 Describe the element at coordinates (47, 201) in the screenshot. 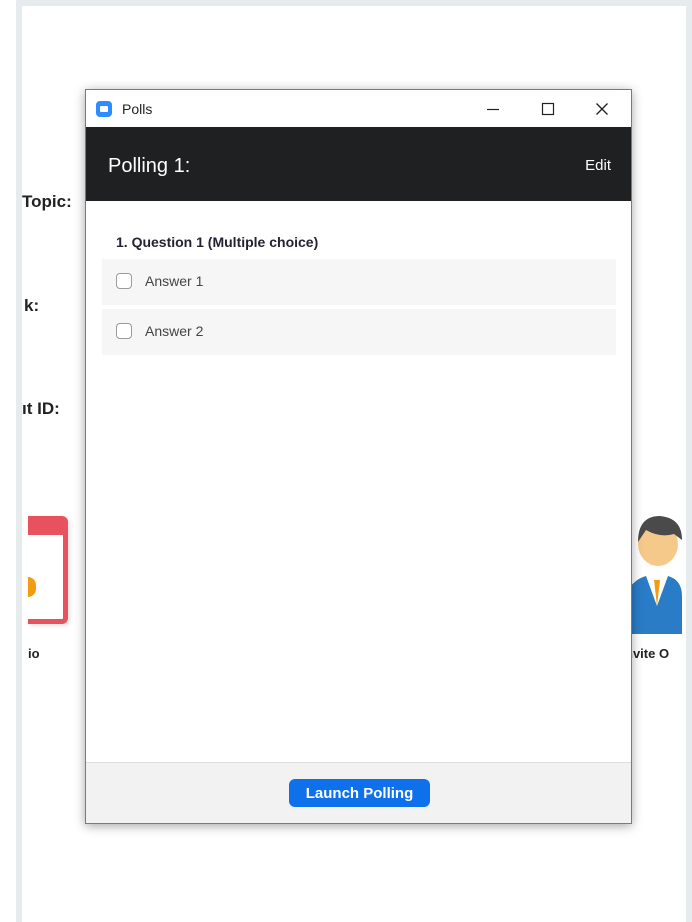

I see `bg-topic-label: Topic:` at that location.